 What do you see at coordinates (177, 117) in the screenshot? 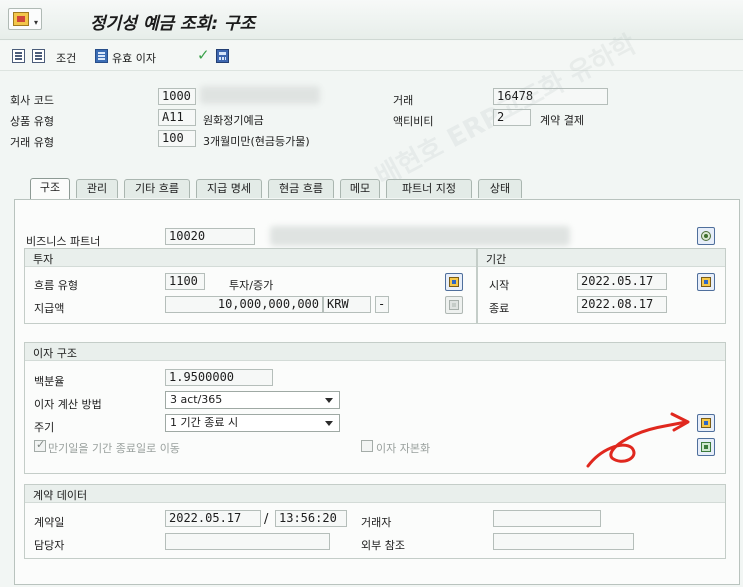
I see `product-type-field: A11` at bounding box center [177, 117].